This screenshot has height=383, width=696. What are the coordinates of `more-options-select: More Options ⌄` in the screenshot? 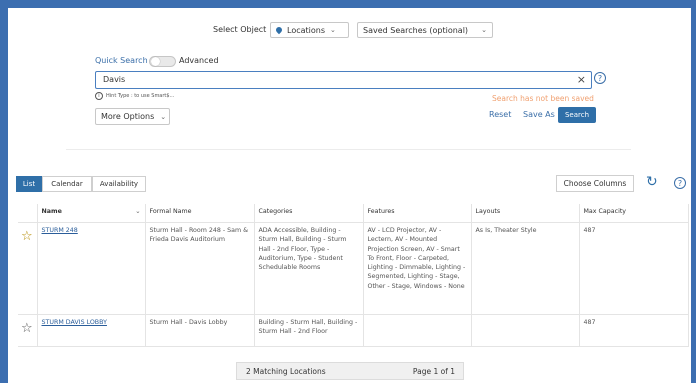 It's located at (132, 116).